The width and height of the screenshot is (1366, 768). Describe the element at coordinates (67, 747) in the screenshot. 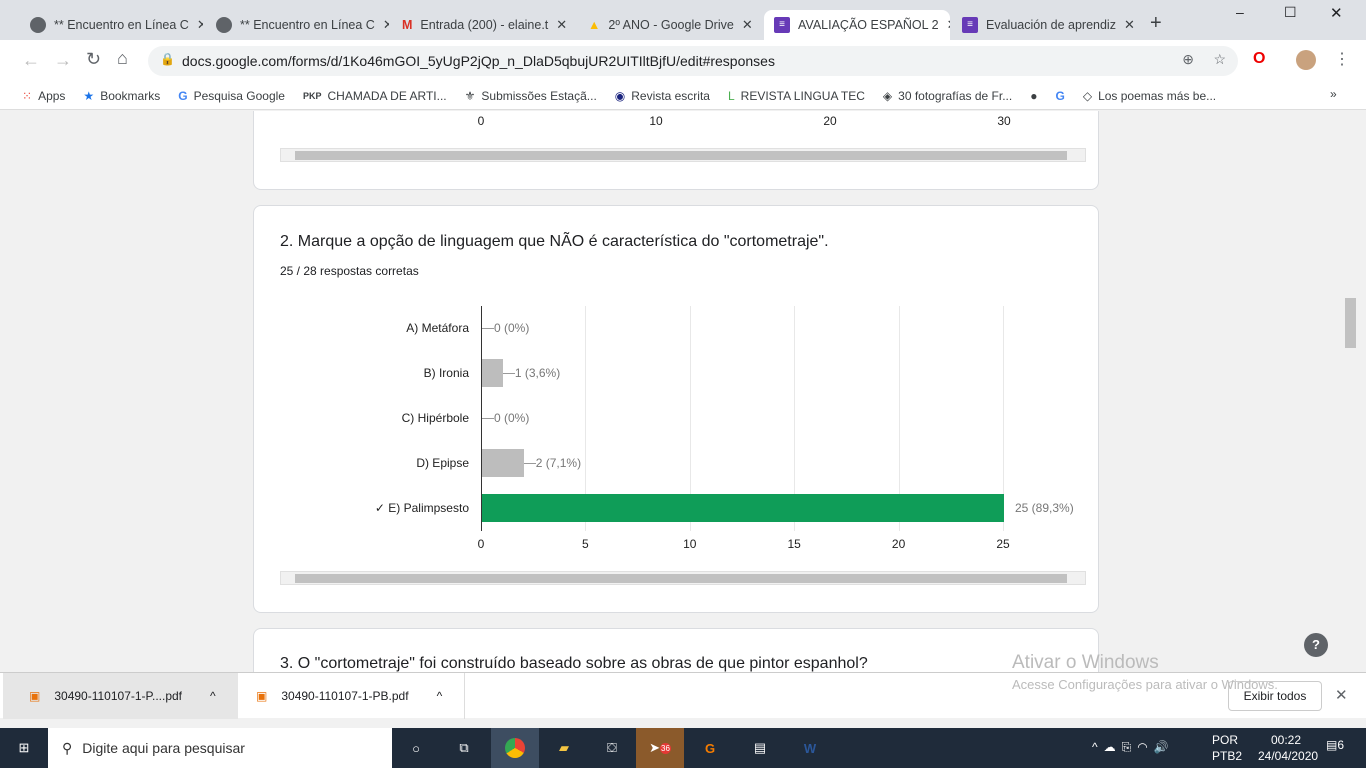

I see `search-icon: ⚲` at that location.